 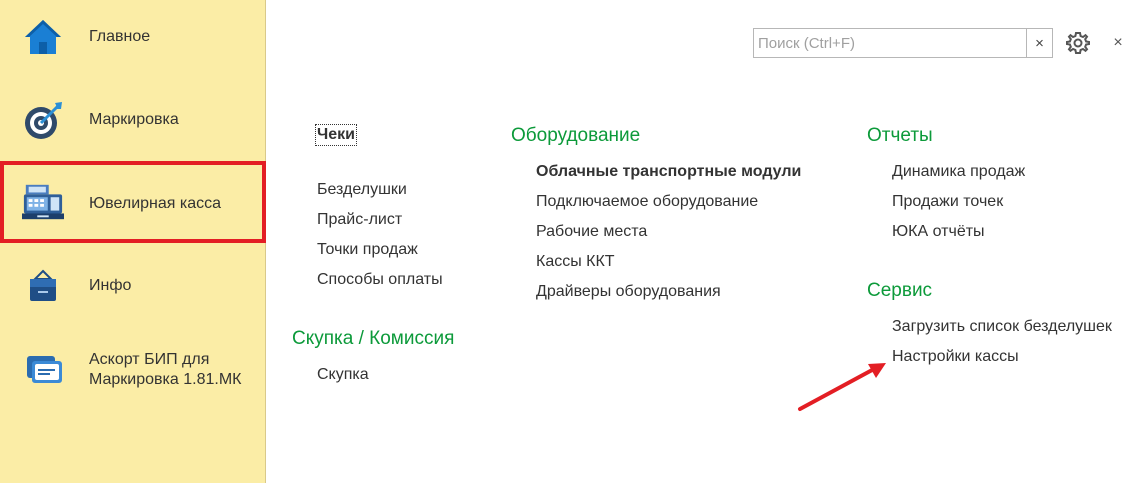 What do you see at coordinates (43, 121) in the screenshot?
I see `target-icon` at bounding box center [43, 121].